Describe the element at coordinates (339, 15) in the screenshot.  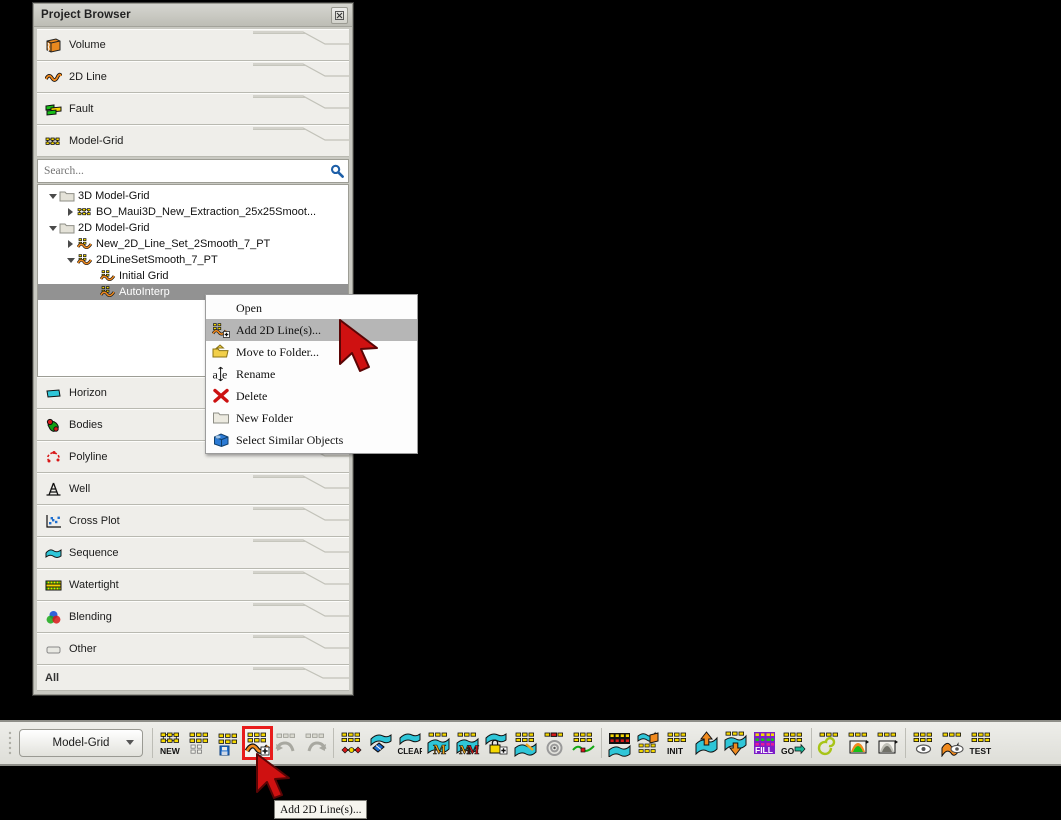
I see `close-icon` at that location.